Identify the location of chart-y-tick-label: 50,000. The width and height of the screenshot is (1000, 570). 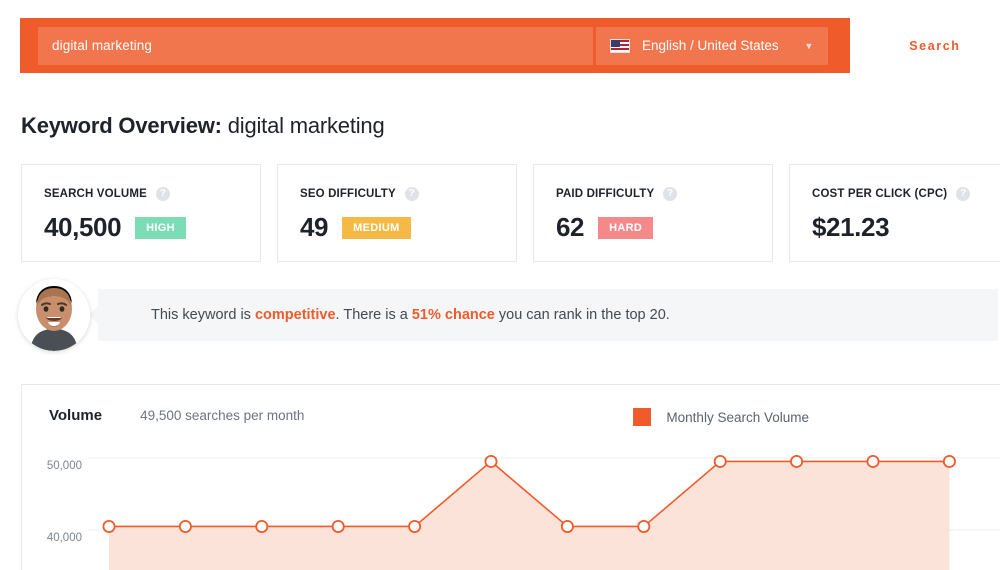
(64, 465).